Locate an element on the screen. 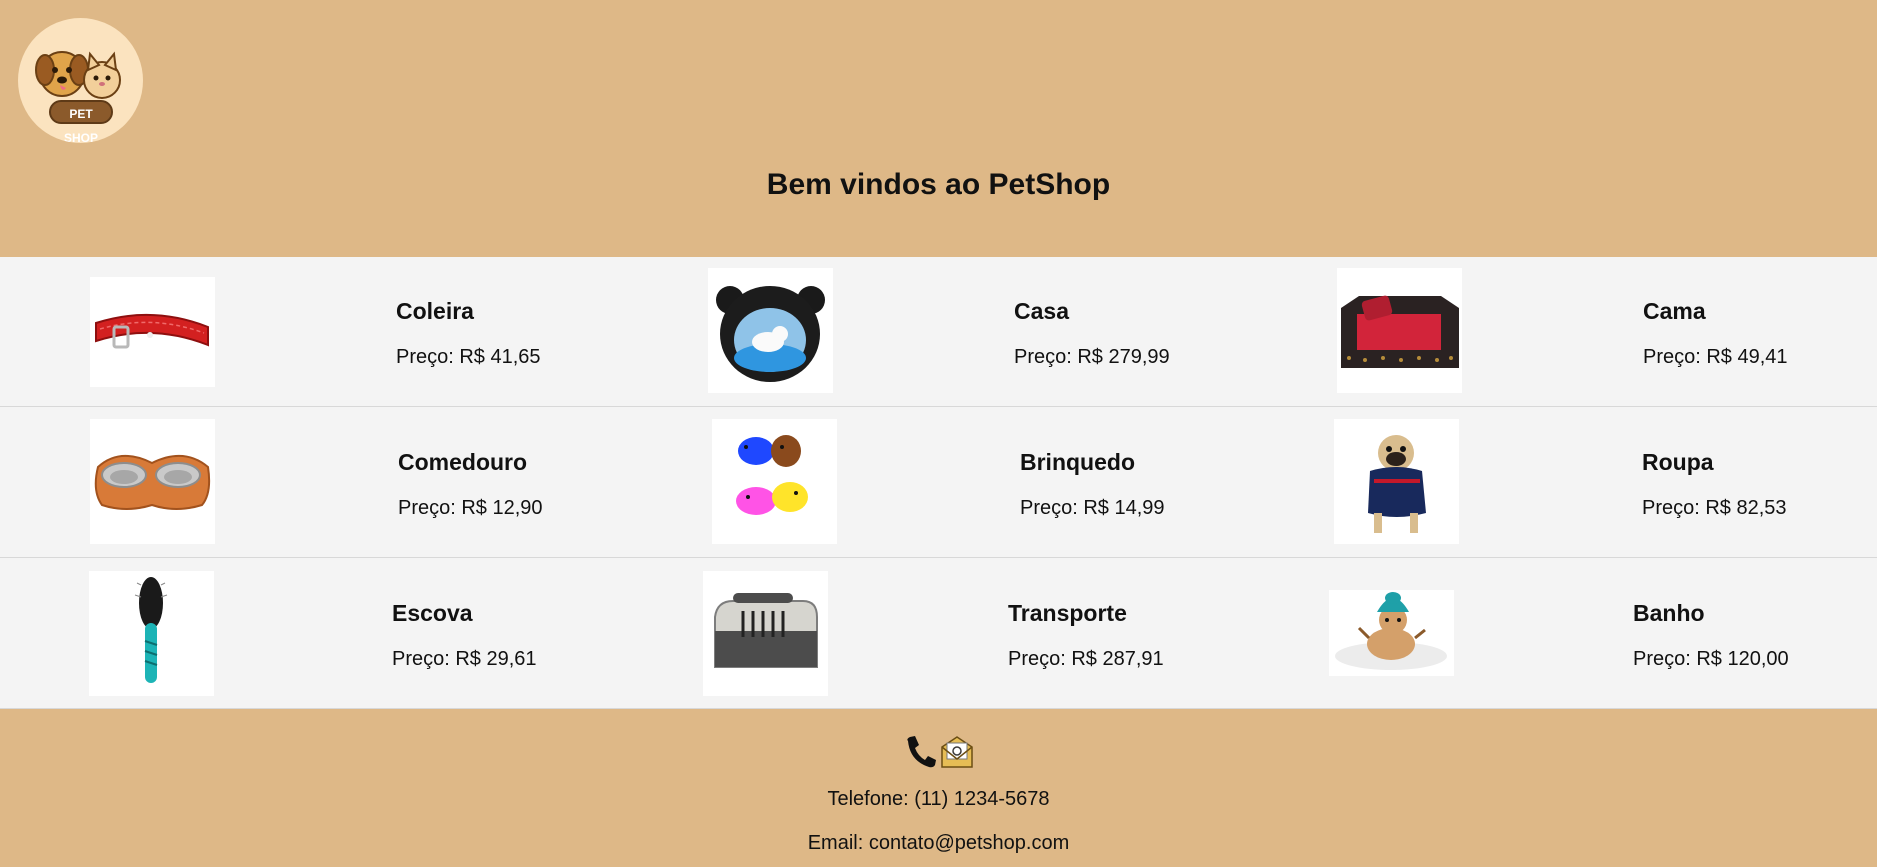 Image resolution: width=1877 pixels, height=867 pixels. product-image-comedouro is located at coordinates (152, 481).